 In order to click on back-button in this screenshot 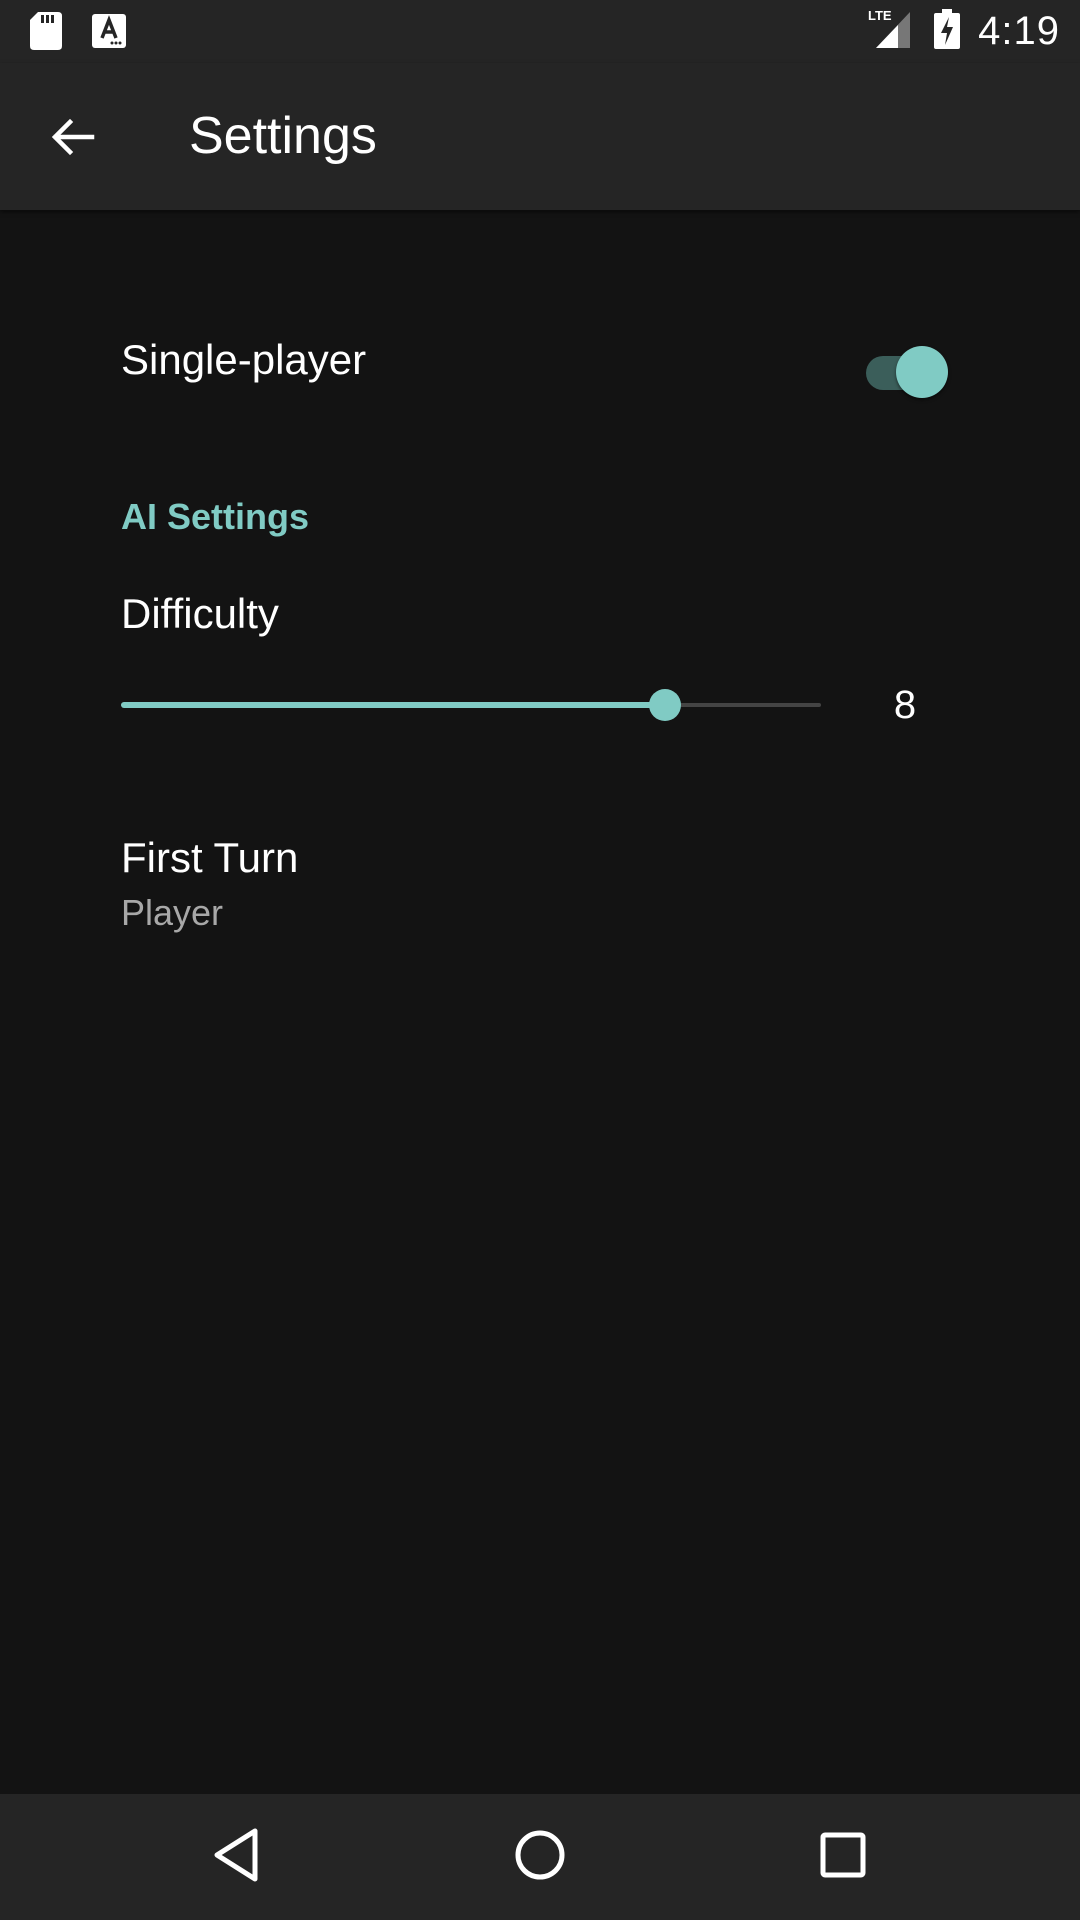, I will do `click(72, 139)`.